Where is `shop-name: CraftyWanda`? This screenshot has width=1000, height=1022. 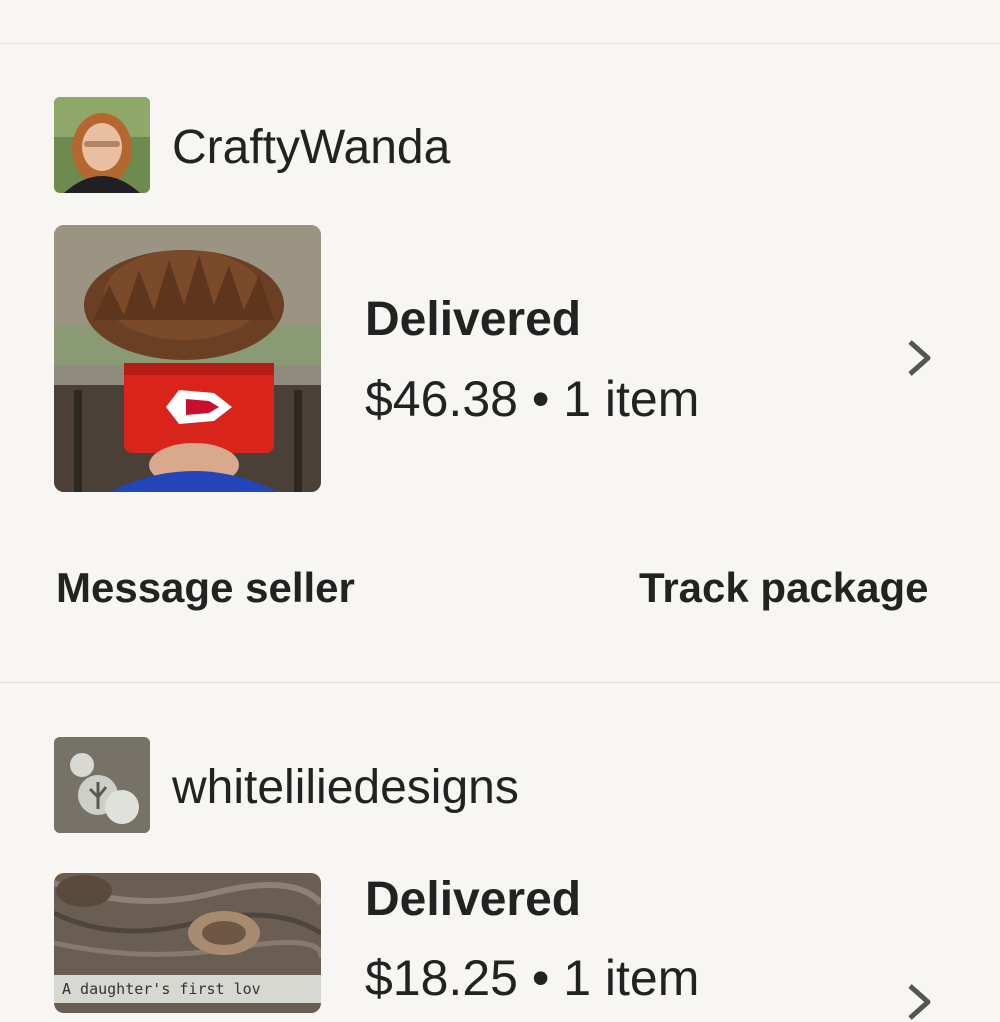 shop-name: CraftyWanda is located at coordinates (311, 148).